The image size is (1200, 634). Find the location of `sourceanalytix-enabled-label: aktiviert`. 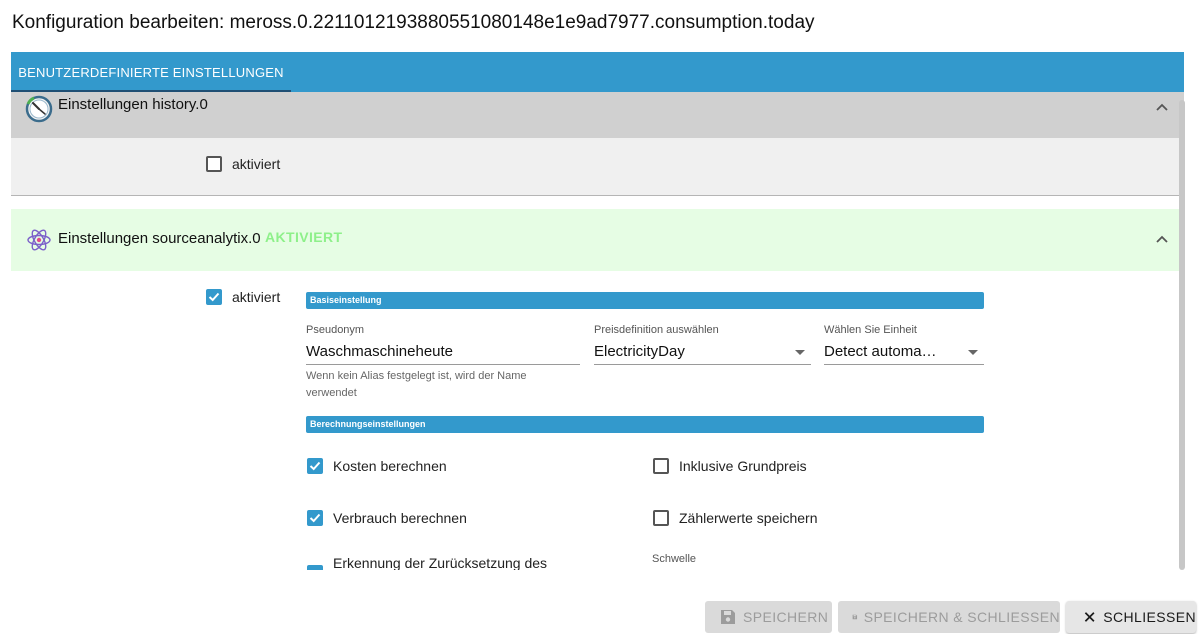

sourceanalytix-enabled-label: aktiviert is located at coordinates (256, 297).